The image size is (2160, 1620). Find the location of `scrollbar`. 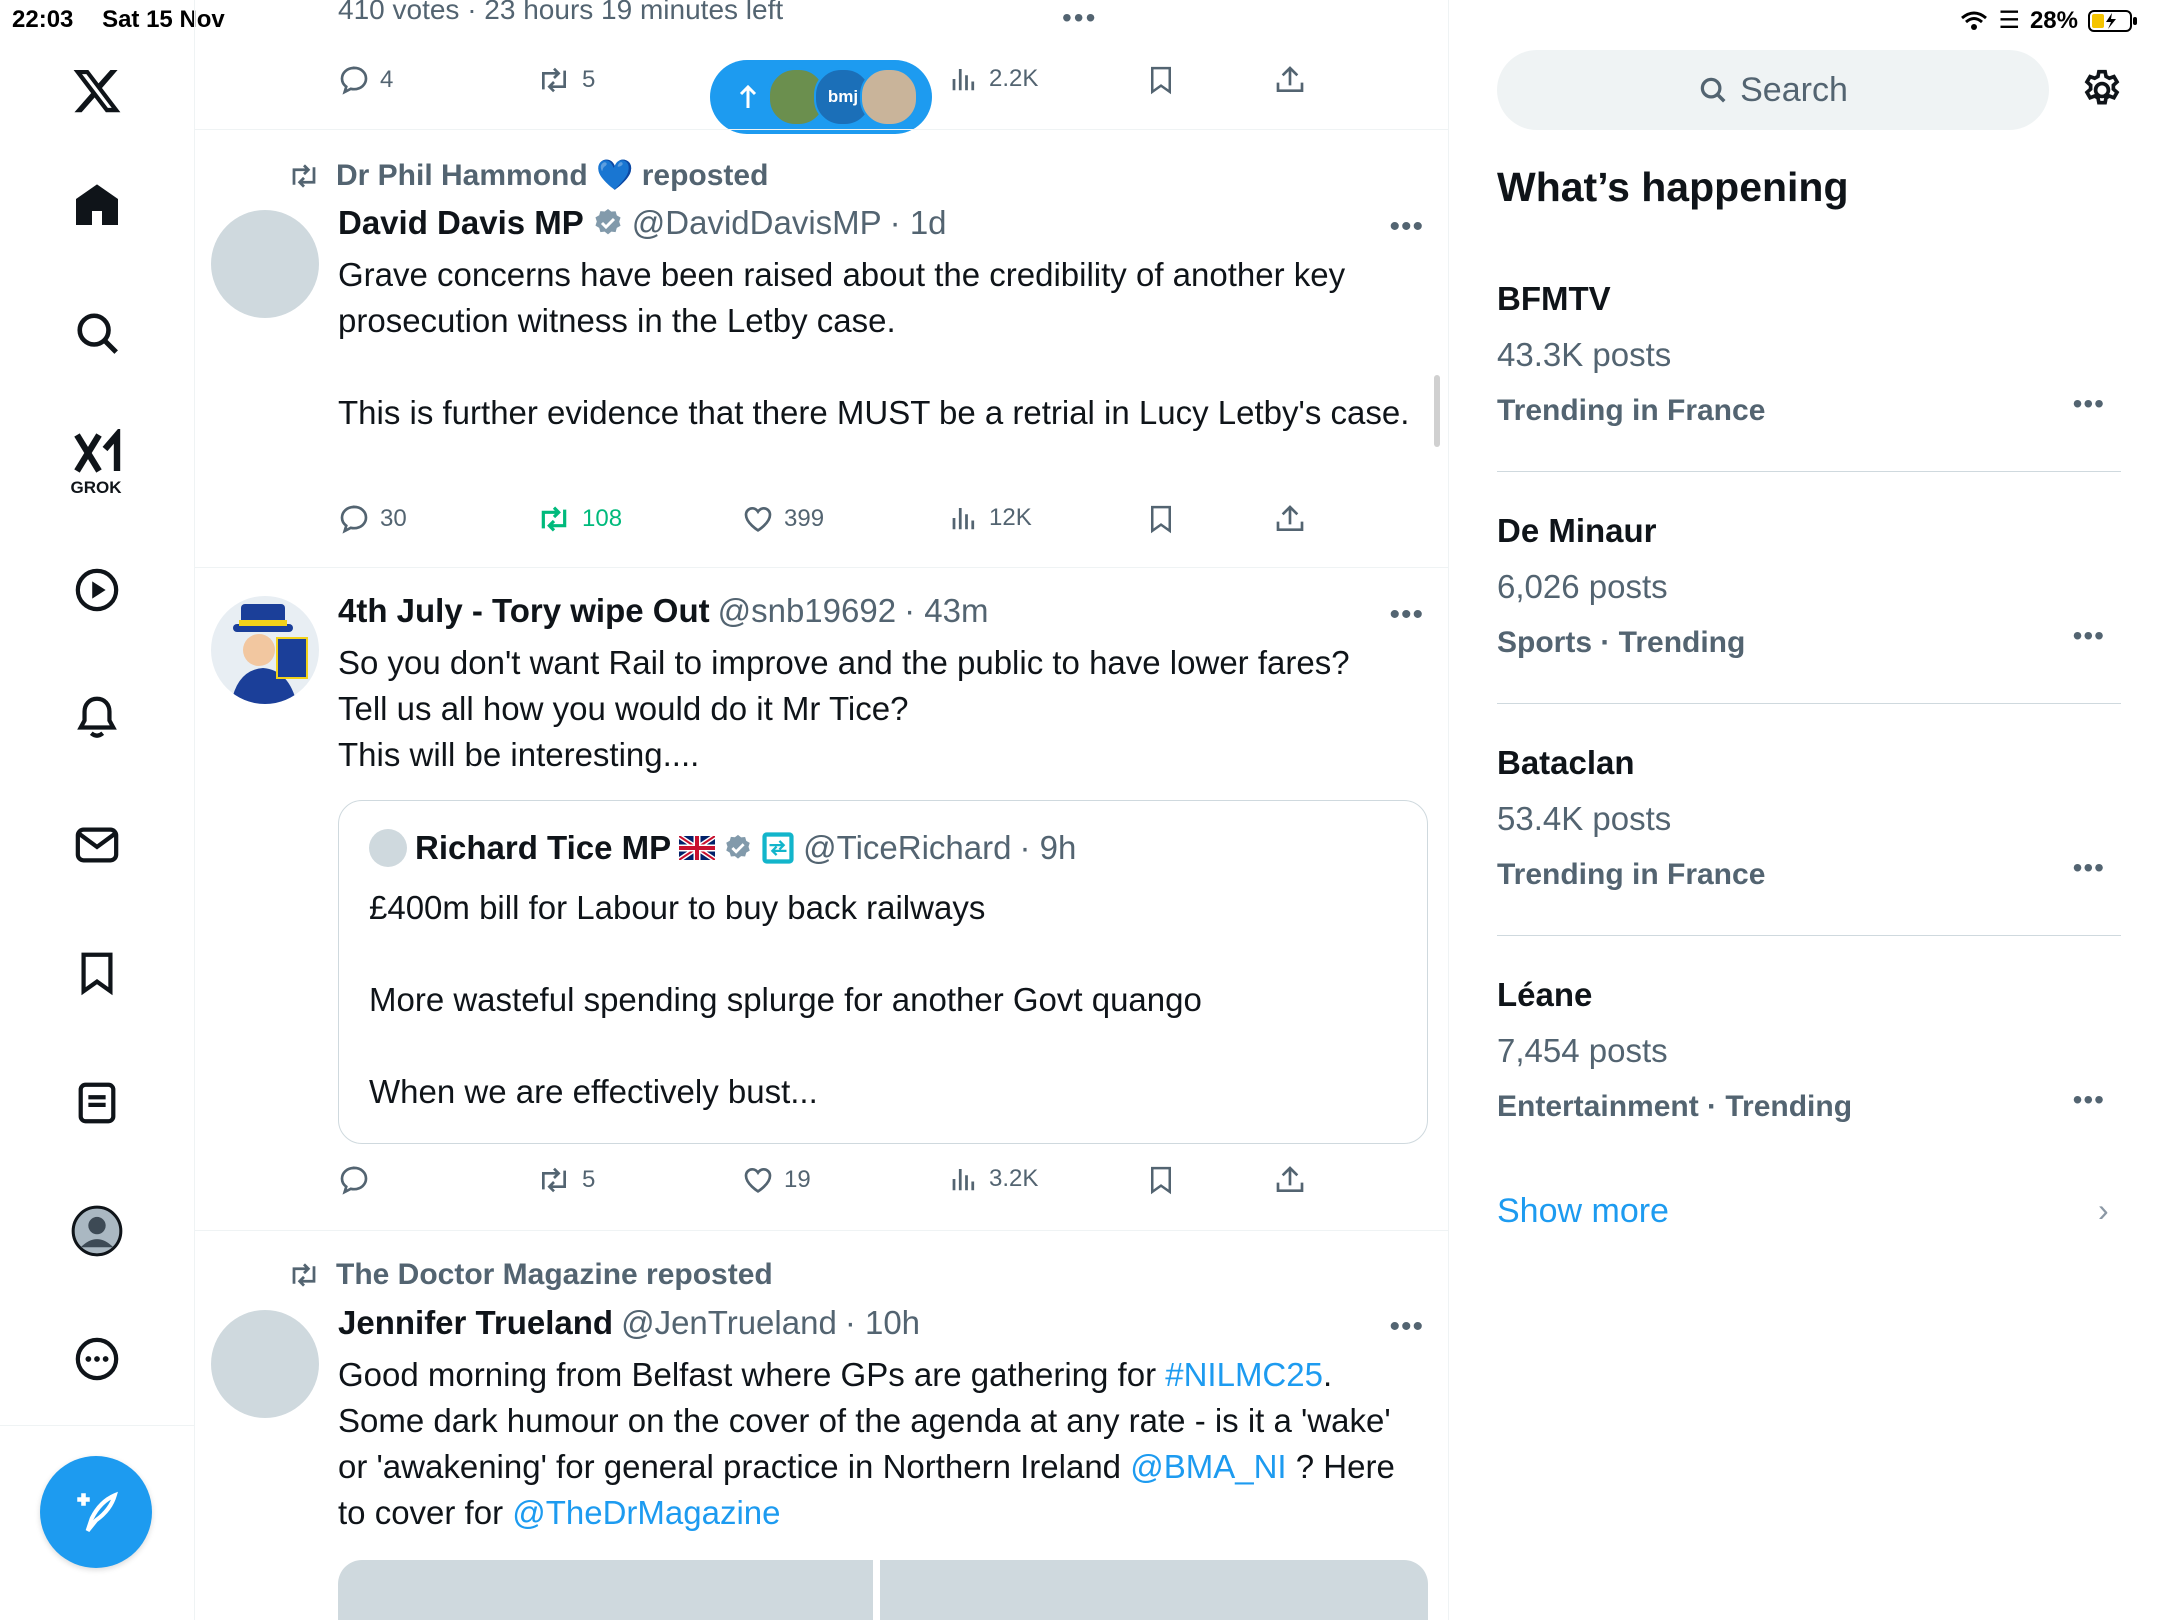

scrollbar is located at coordinates (1437, 411).